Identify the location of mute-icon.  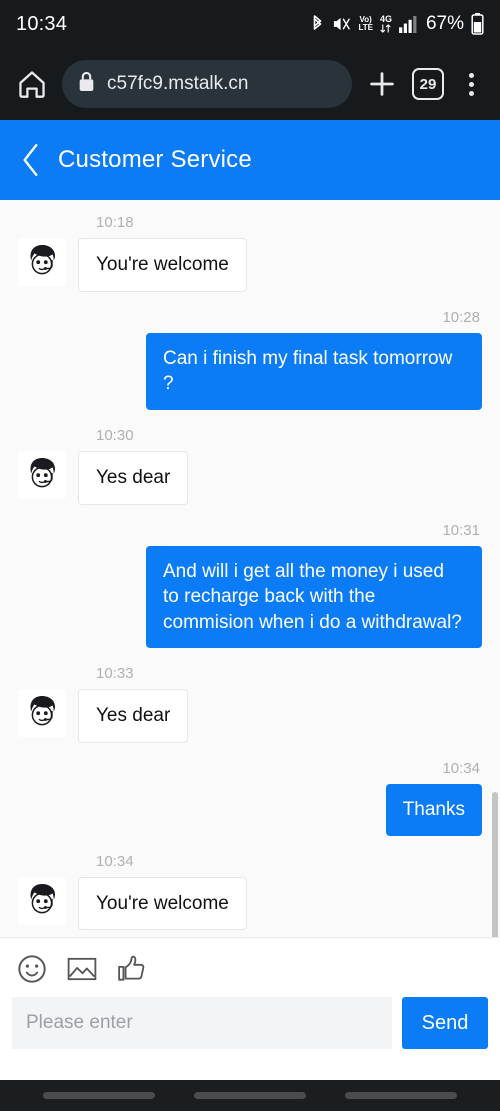
(341, 24).